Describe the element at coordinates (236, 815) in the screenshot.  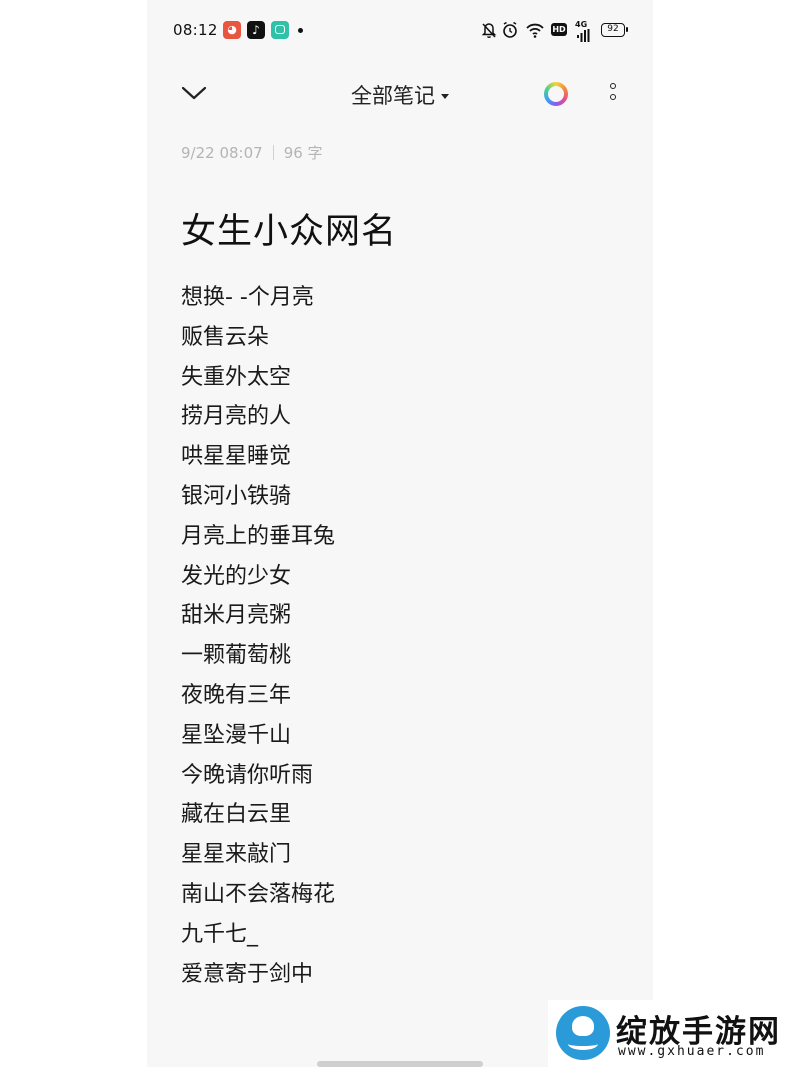
I see `note-line: 藏在白云里` at that location.